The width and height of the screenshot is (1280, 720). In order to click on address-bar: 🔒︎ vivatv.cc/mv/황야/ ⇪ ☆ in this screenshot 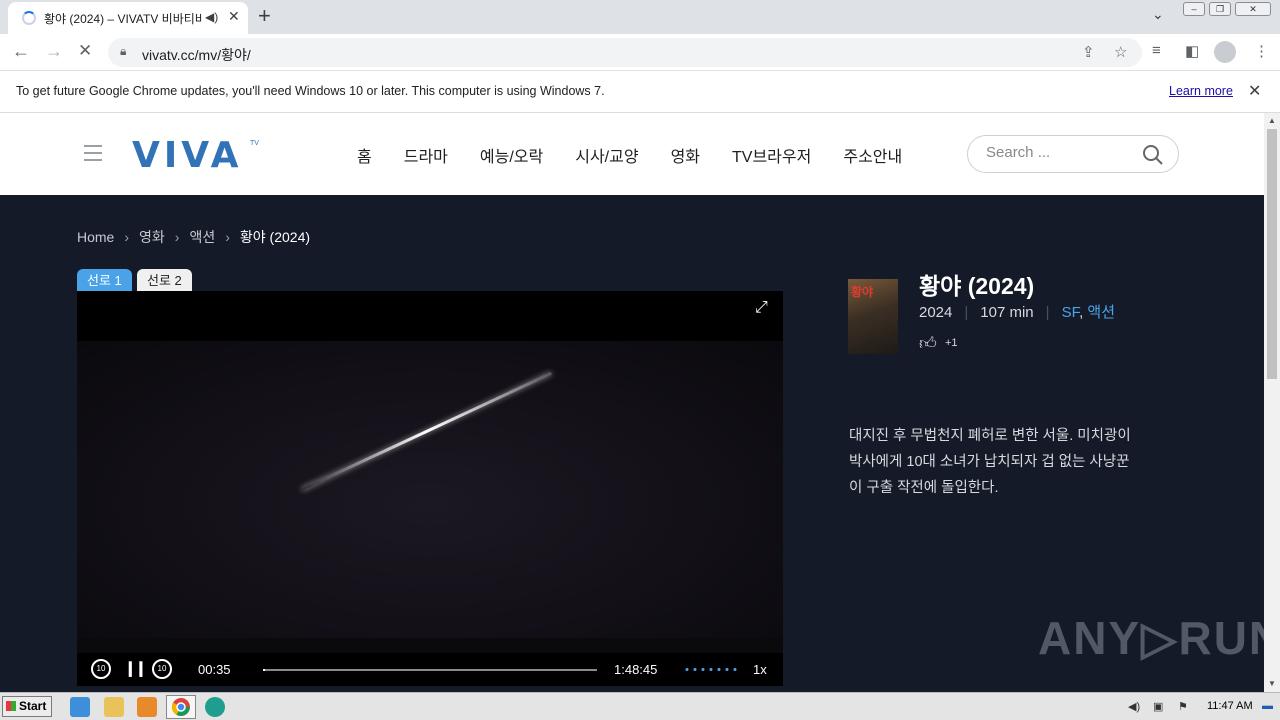, I will do `click(625, 52)`.